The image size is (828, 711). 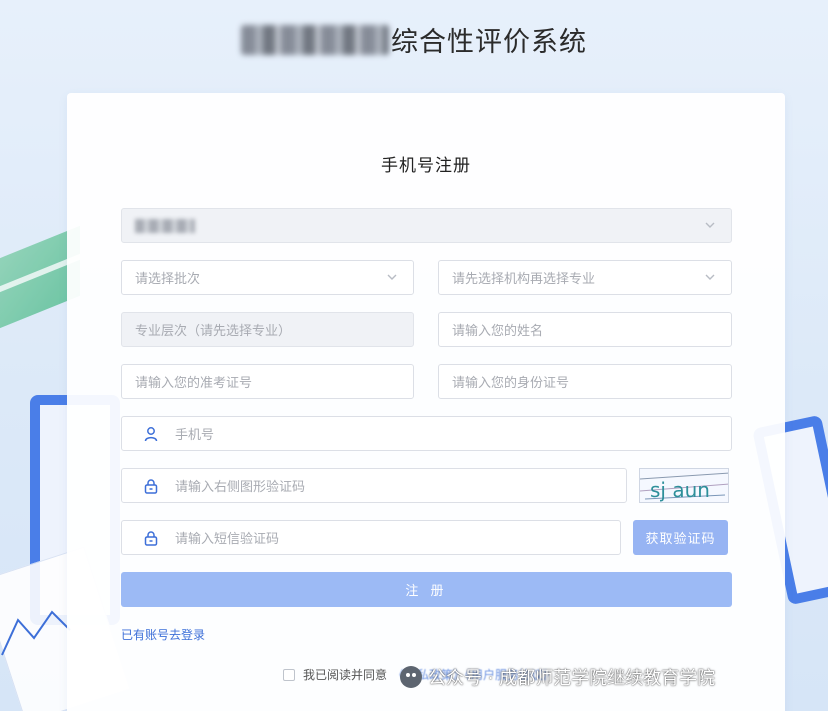 I want to click on institution-major-select: 请先选择机构再选择专业, so click(x=585, y=277).